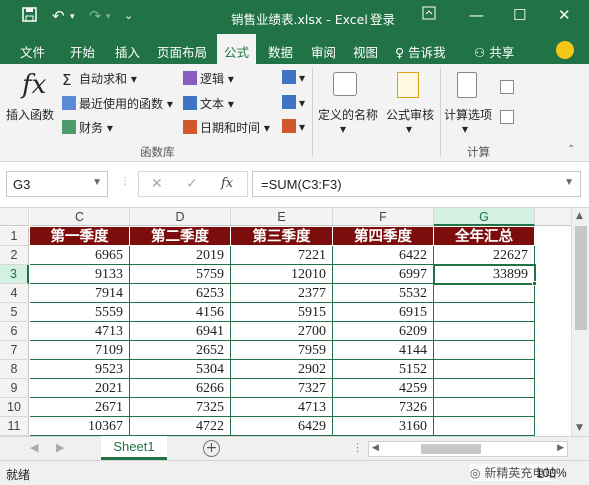 This screenshot has height=485, width=589. What do you see at coordinates (383, 255) in the screenshot?
I see `table-cell: 6422` at bounding box center [383, 255].